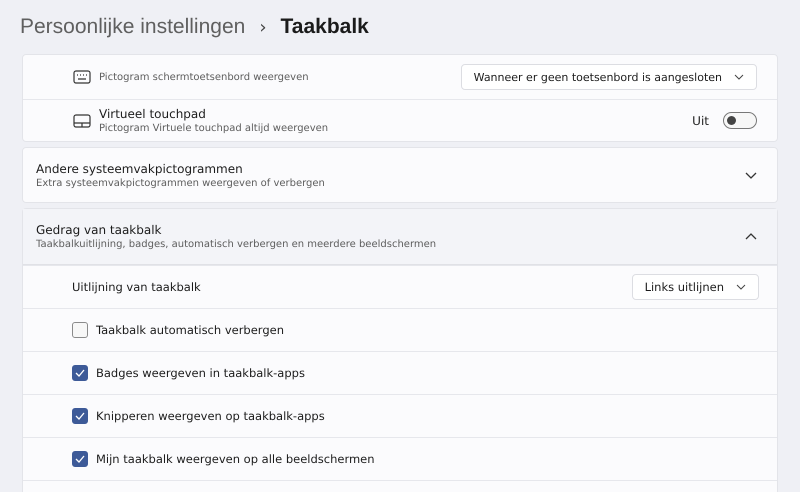 The width and height of the screenshot is (800, 492). Describe the element at coordinates (400, 175) in the screenshot. I see `expander-header: Andere systeemvakpictogrammen Extra systeemvakpictogrammen weergeven of verbergen` at that location.